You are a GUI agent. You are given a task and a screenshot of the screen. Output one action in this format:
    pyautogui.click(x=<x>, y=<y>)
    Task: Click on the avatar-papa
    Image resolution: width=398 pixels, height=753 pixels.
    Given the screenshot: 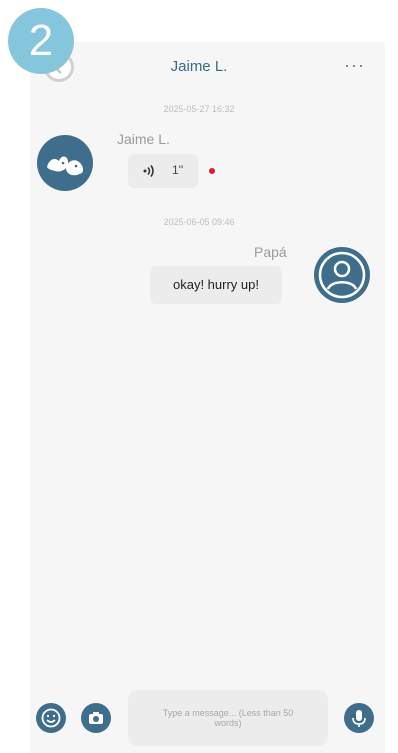 What is the action you would take?
    pyautogui.click(x=342, y=275)
    